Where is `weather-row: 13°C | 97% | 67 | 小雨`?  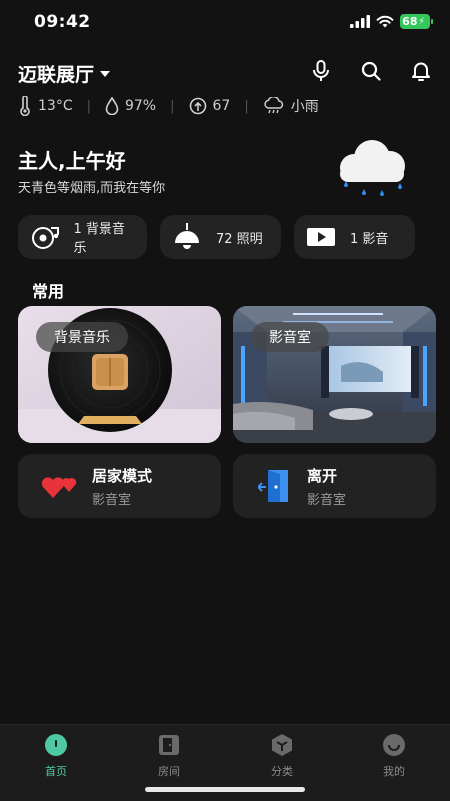 weather-row: 13°C | 97% | 67 | 小雨 is located at coordinates (168, 106).